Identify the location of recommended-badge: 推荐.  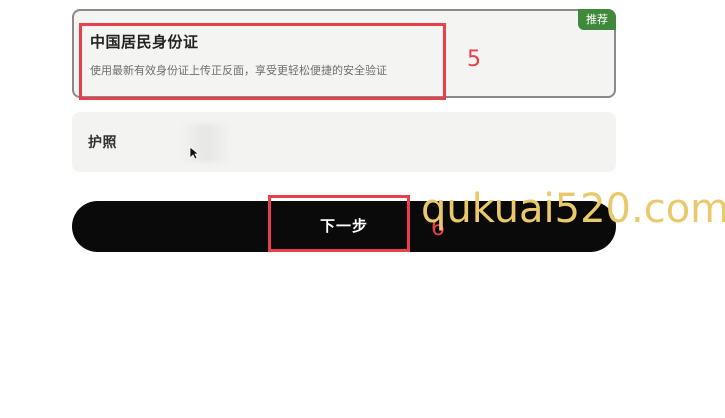
(597, 19).